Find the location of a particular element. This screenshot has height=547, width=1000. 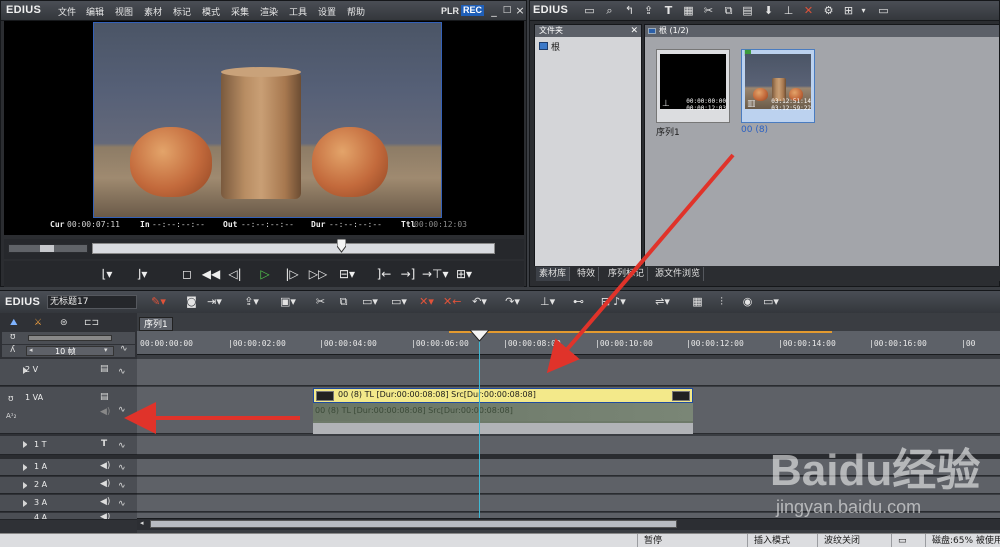

add-clip-icon: ⇪ is located at coordinates (648, 11).